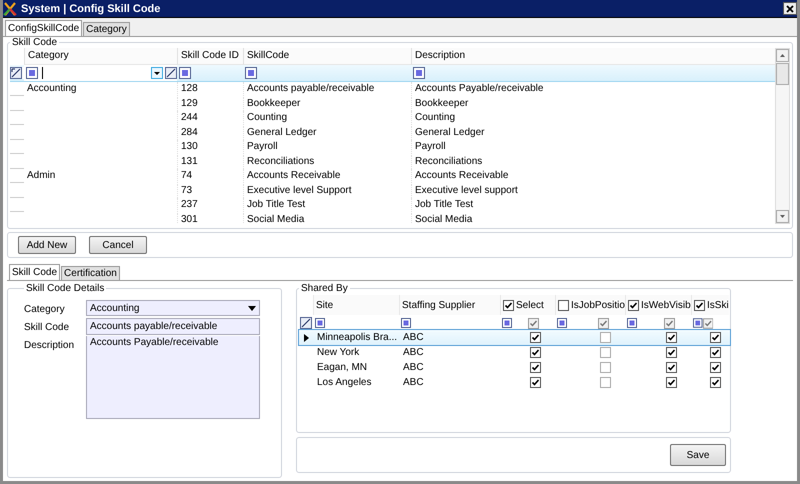 Image resolution: width=800 pixels, height=484 pixels. I want to click on table-row: Eagan, MN ABC, so click(514, 367).